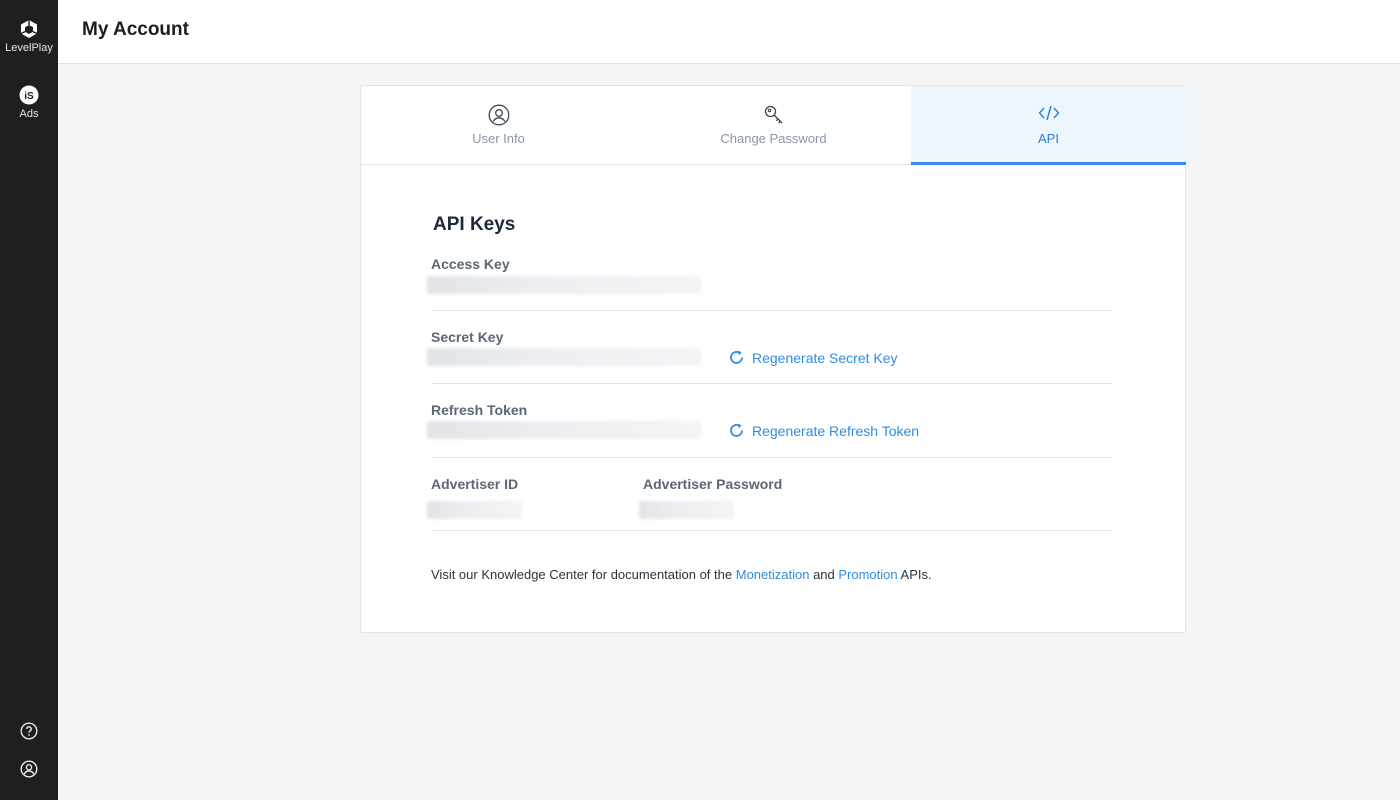 Image resolution: width=1400 pixels, height=800 pixels. What do you see at coordinates (29, 400) in the screenshot?
I see `sidebar: LevelPlay iS Ads` at bounding box center [29, 400].